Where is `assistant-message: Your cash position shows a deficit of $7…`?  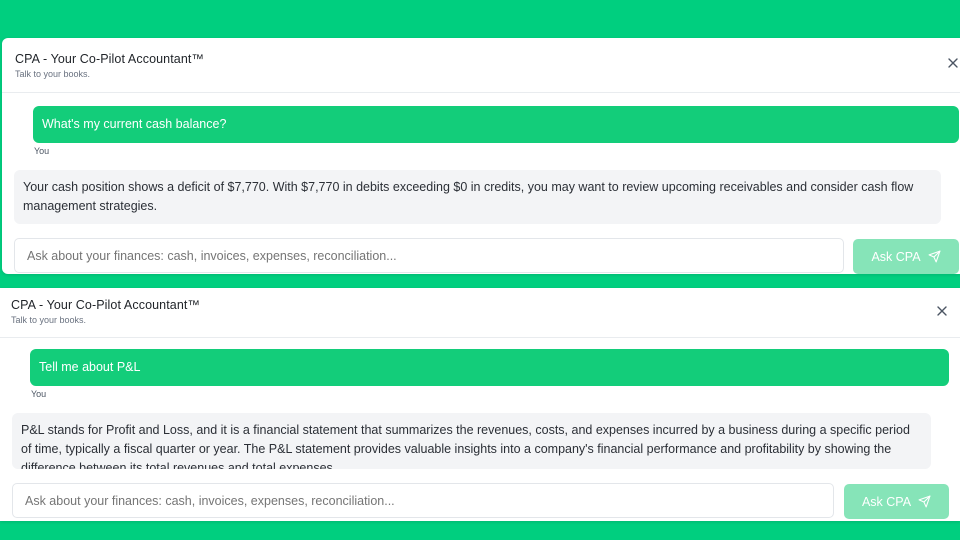 assistant-message: Your cash position shows a deficit of $7… is located at coordinates (477, 197).